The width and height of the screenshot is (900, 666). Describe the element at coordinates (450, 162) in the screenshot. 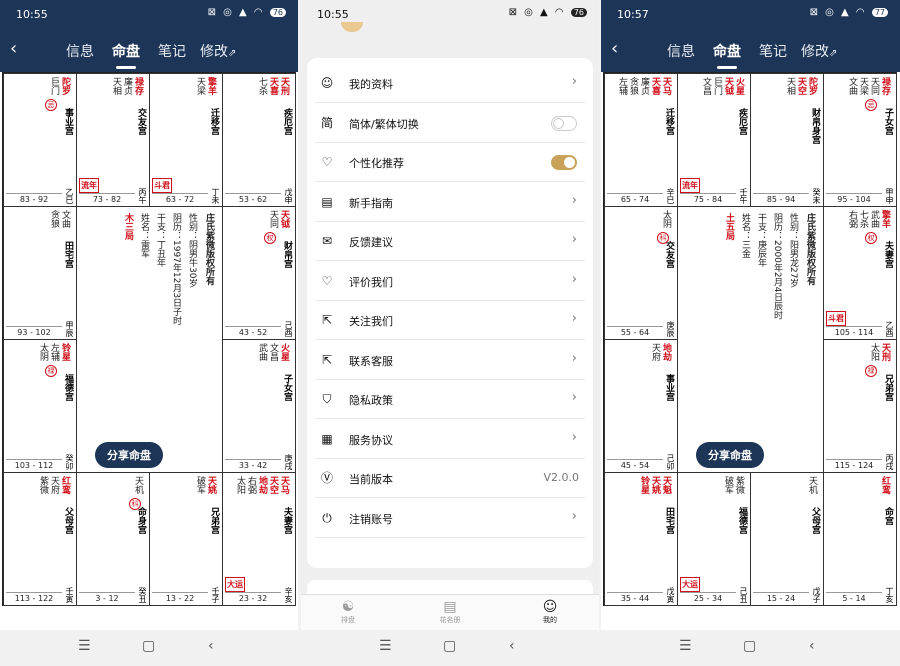

I see `menu-item-3: ♡ 个性化推荐` at that location.